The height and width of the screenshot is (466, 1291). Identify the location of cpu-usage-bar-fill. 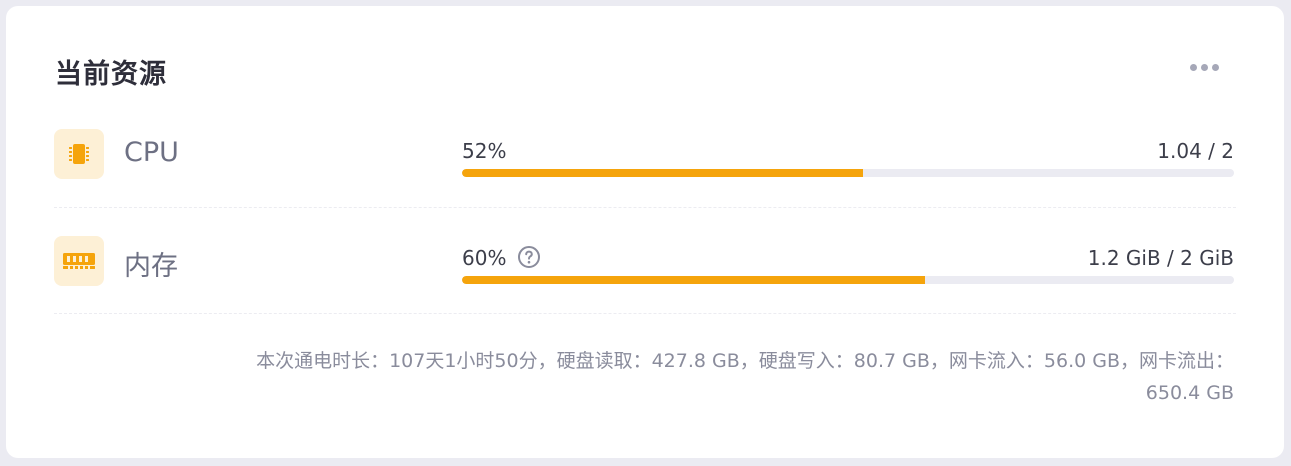
(663, 173).